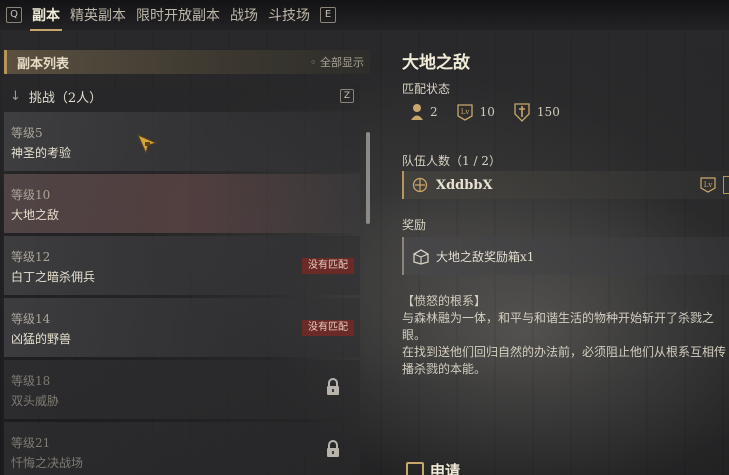 This screenshot has height=475, width=729. Describe the element at coordinates (14, 15) in the screenshot. I see `prev-tab-key: Q` at that location.